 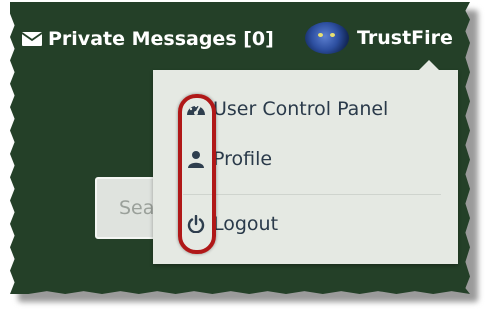 What do you see at coordinates (246, 224) in the screenshot?
I see `menu-item-label: Logout` at bounding box center [246, 224].